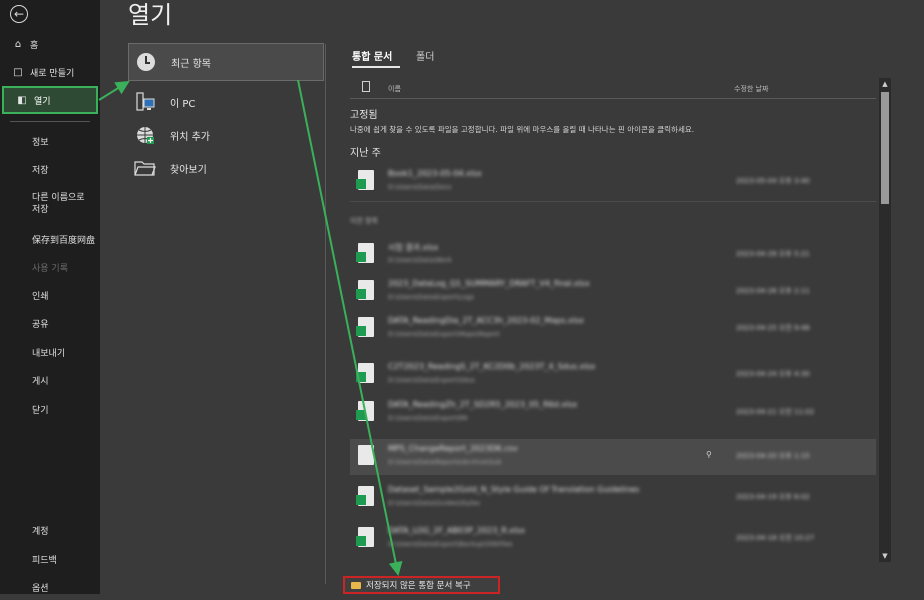 This screenshot has width=924, height=600. Describe the element at coordinates (325, 314) in the screenshot. I see `column-divider` at that location.